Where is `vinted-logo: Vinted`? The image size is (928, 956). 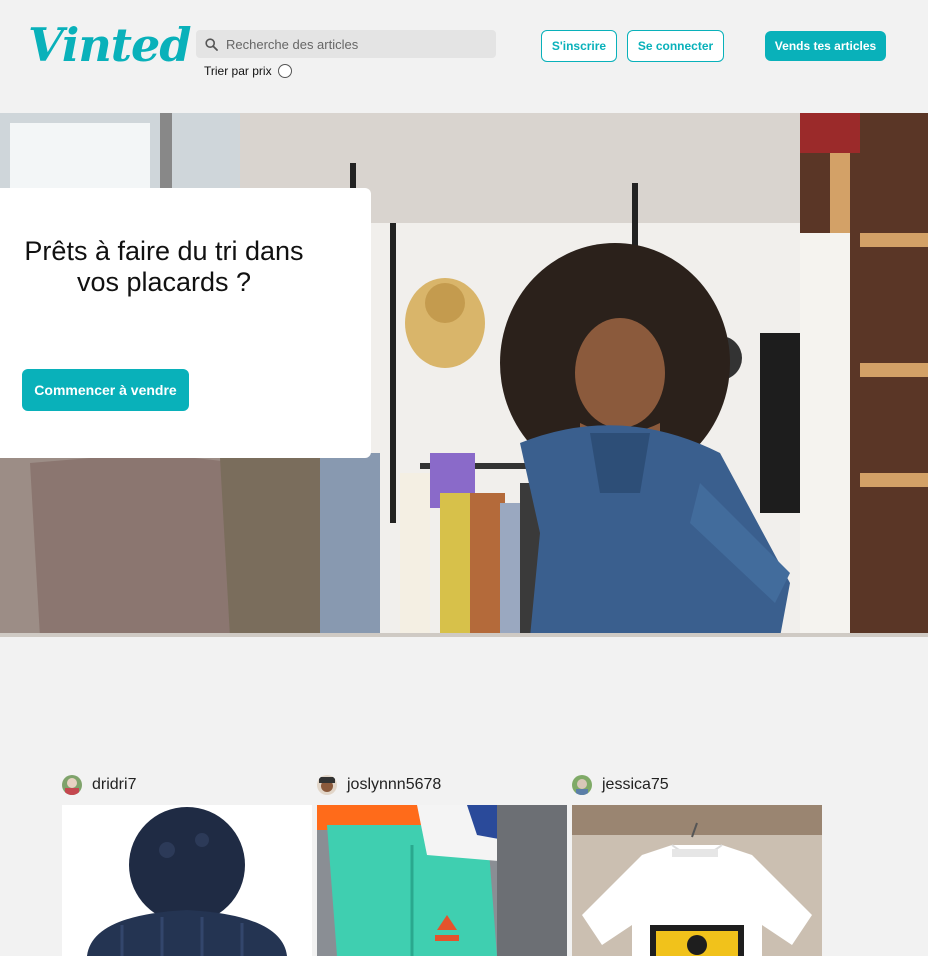
vinted-logo: Vinted is located at coordinates (109, 45).